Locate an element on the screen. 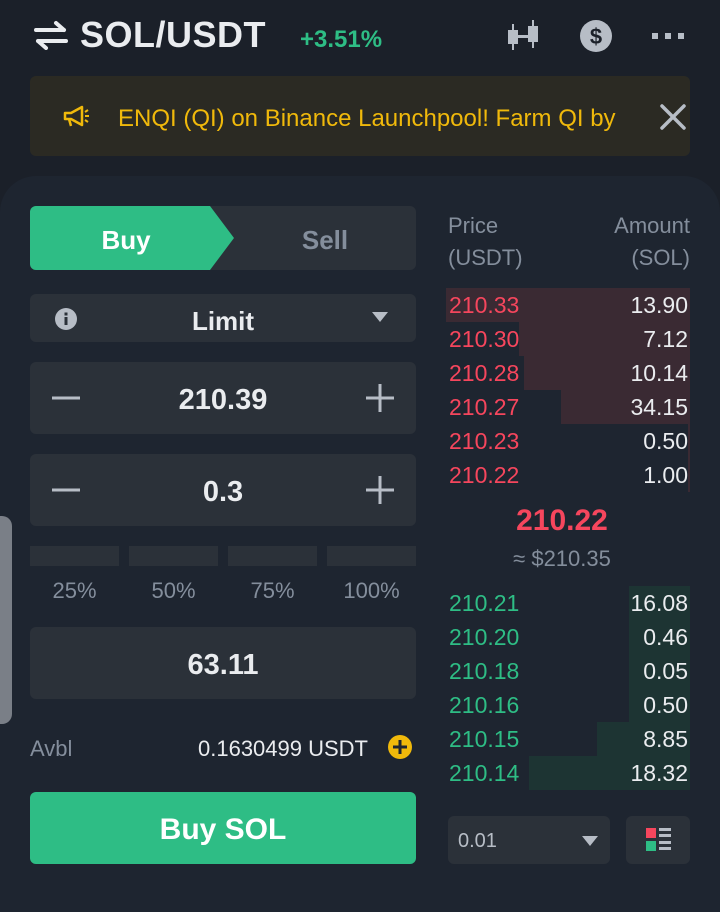 The image size is (720, 912). ask-price: 210.30 is located at coordinates (484, 339).